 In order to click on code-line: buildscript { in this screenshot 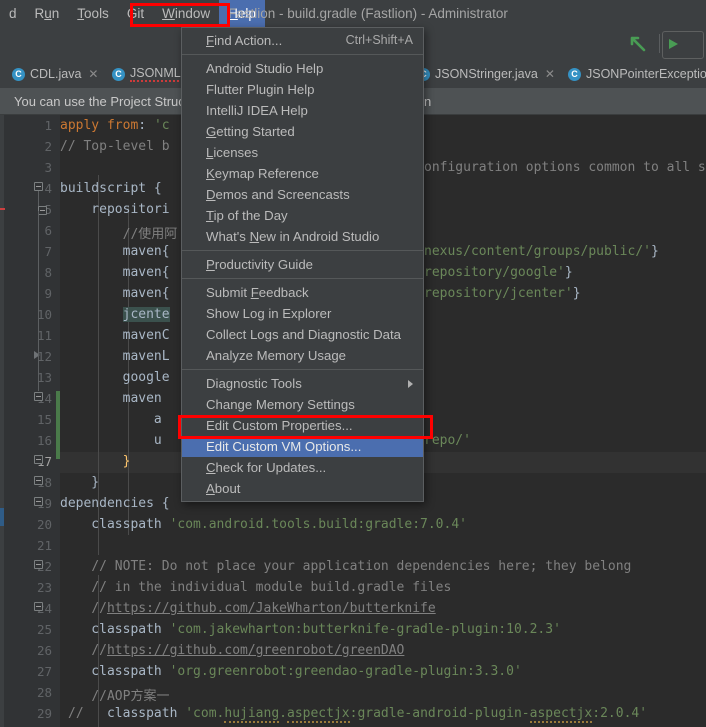, I will do `click(111, 188)`.